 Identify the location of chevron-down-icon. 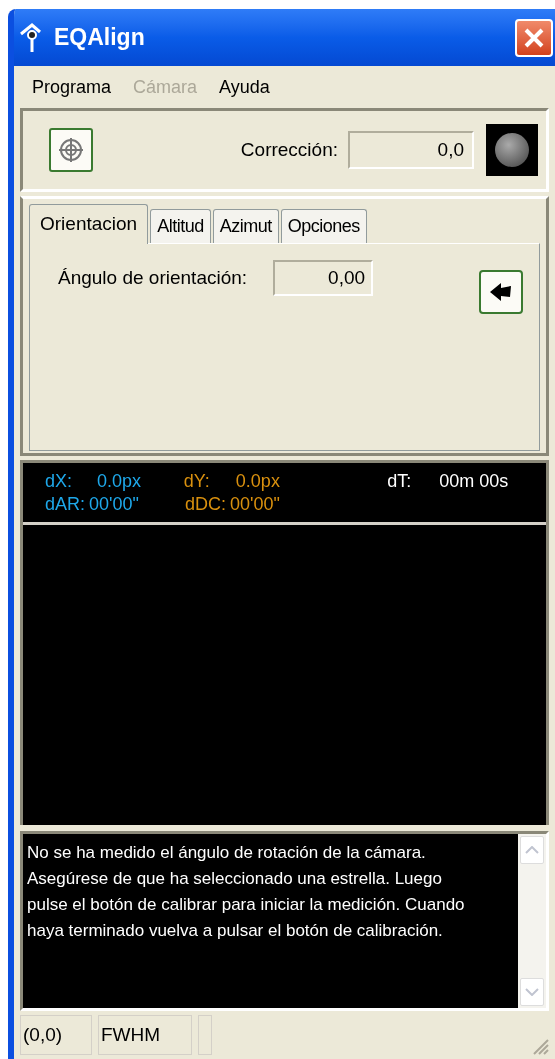
(532, 992).